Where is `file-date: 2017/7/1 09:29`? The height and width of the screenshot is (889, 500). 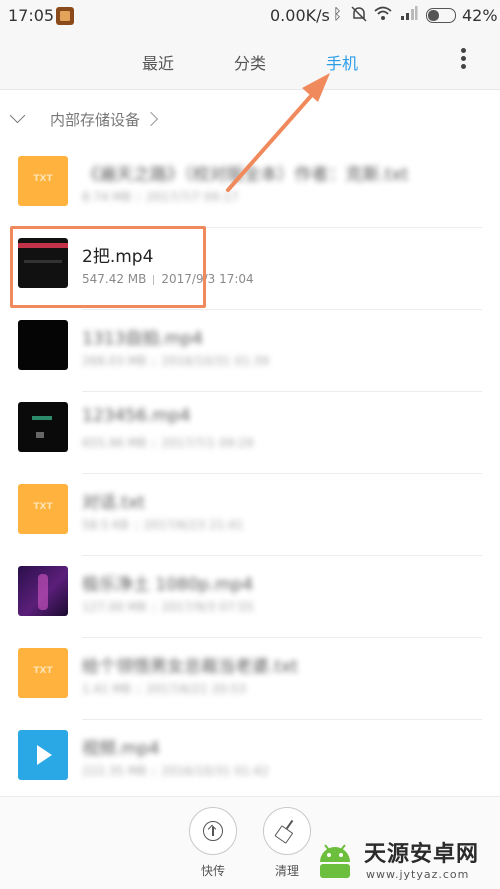 file-date: 2017/7/1 09:29 is located at coordinates (207, 443).